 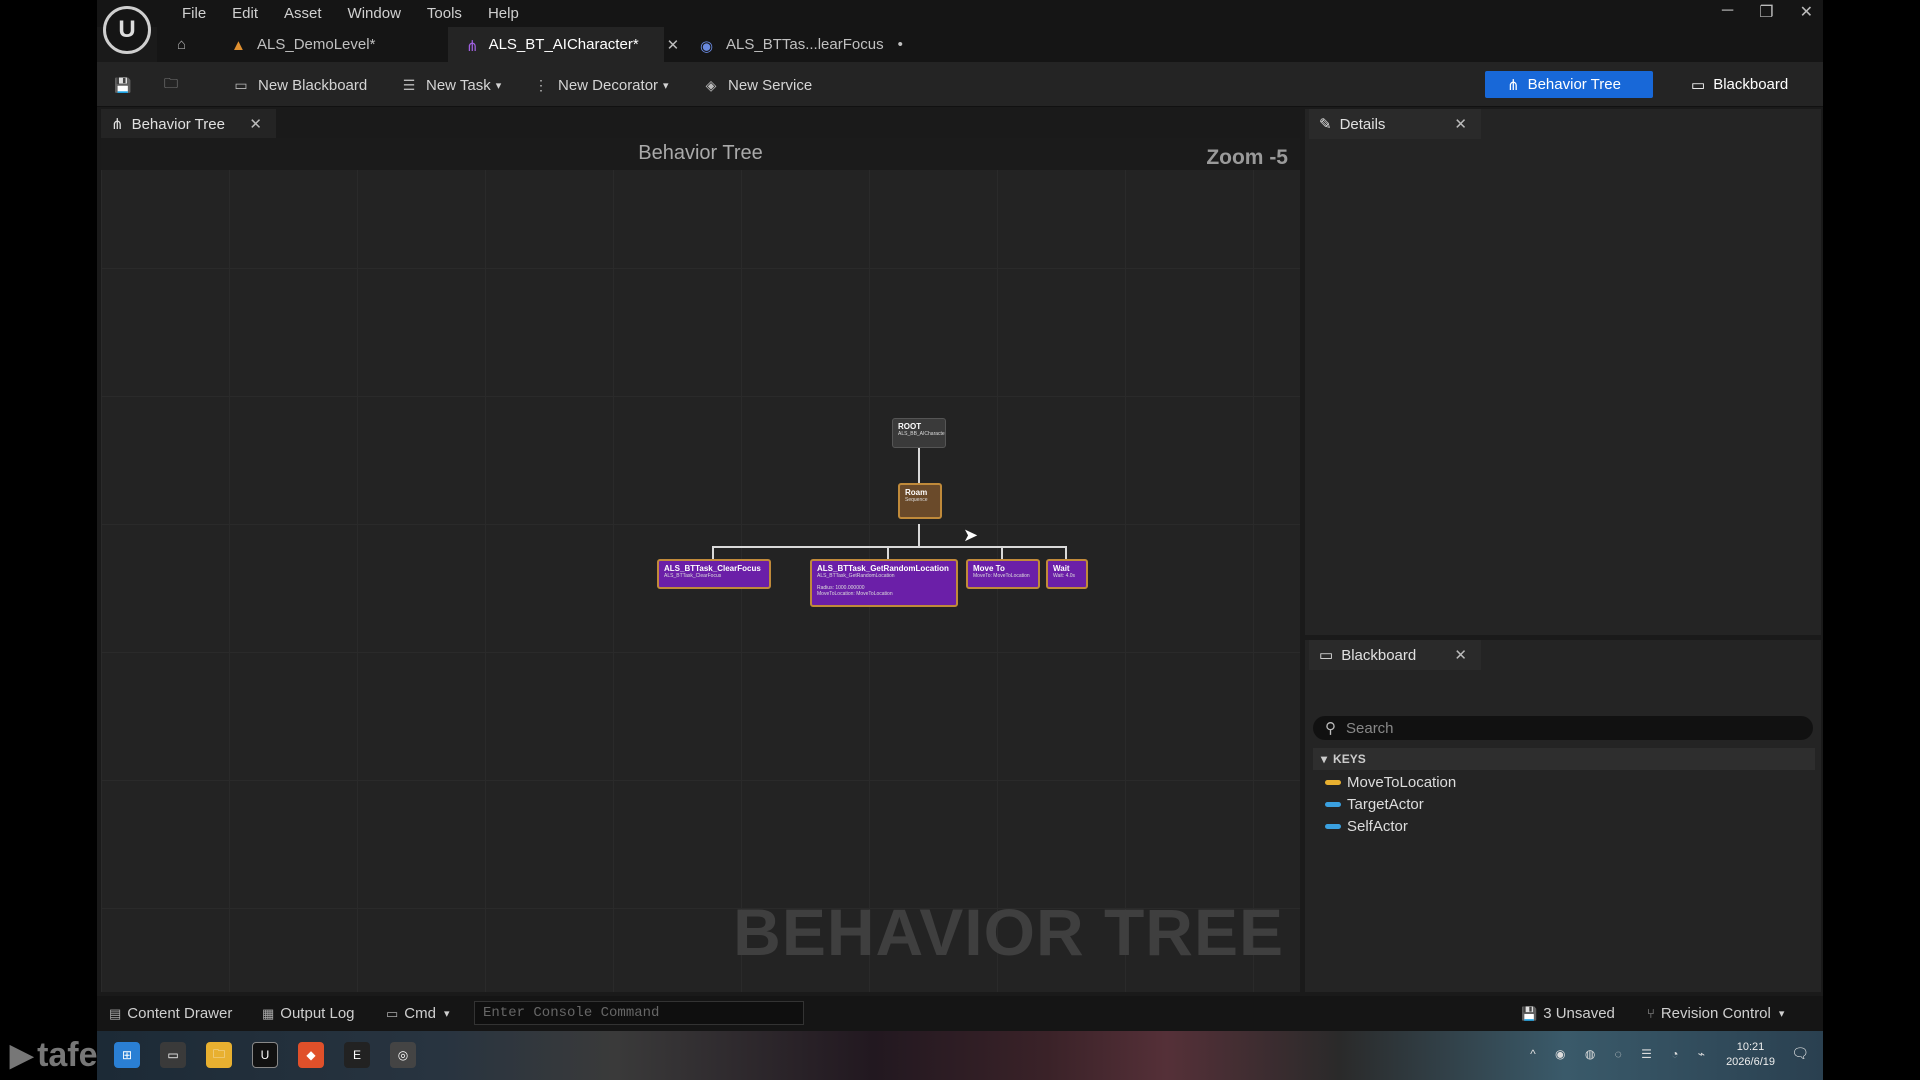 I want to click on tab-label: ALS_DemoLevel*, so click(x=316, y=44).